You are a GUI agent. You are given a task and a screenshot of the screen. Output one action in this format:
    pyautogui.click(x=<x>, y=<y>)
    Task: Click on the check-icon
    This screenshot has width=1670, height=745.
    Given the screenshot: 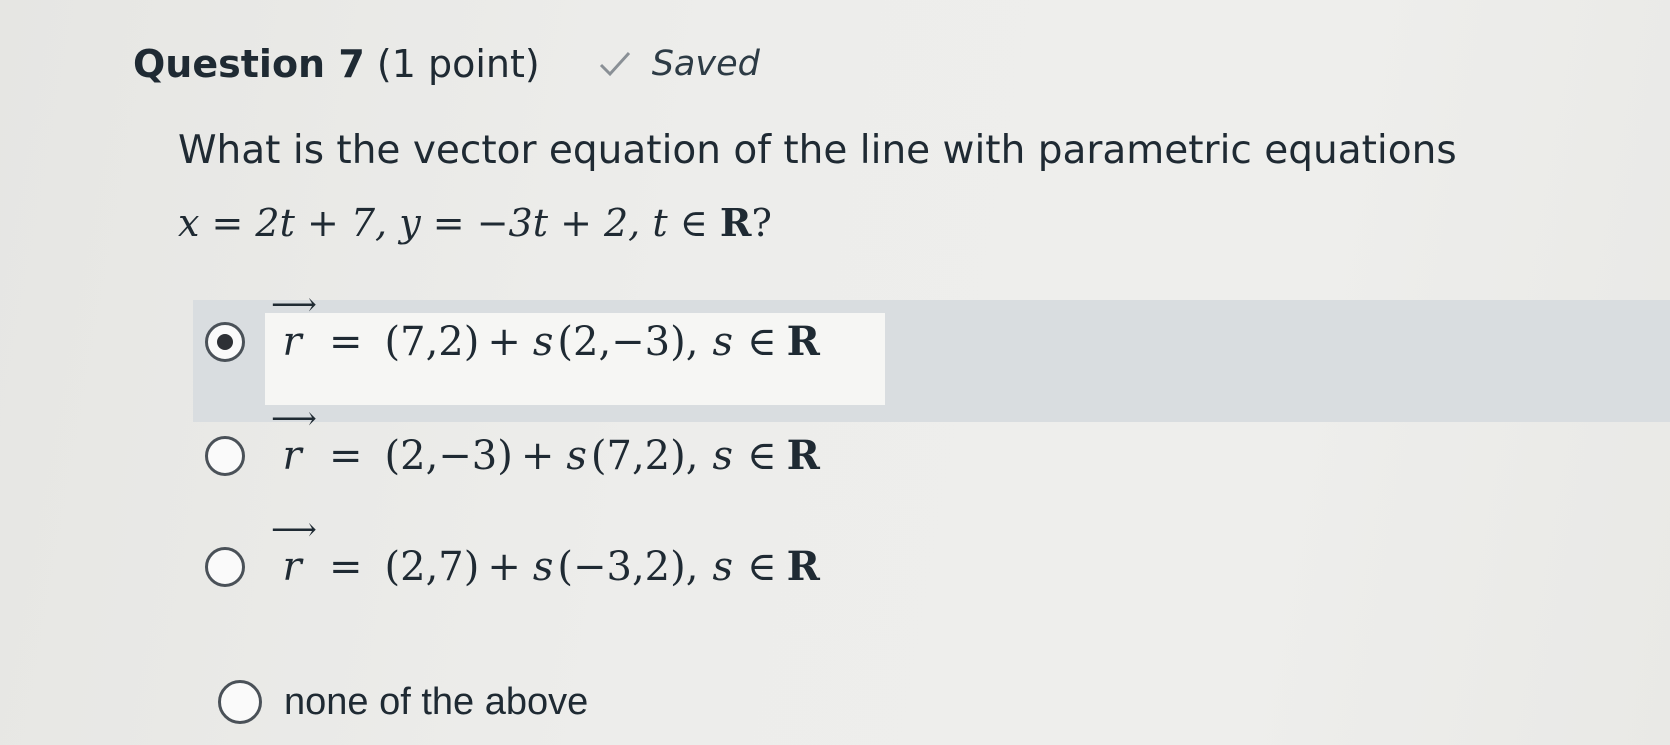 What is the action you would take?
    pyautogui.click(x=614, y=64)
    